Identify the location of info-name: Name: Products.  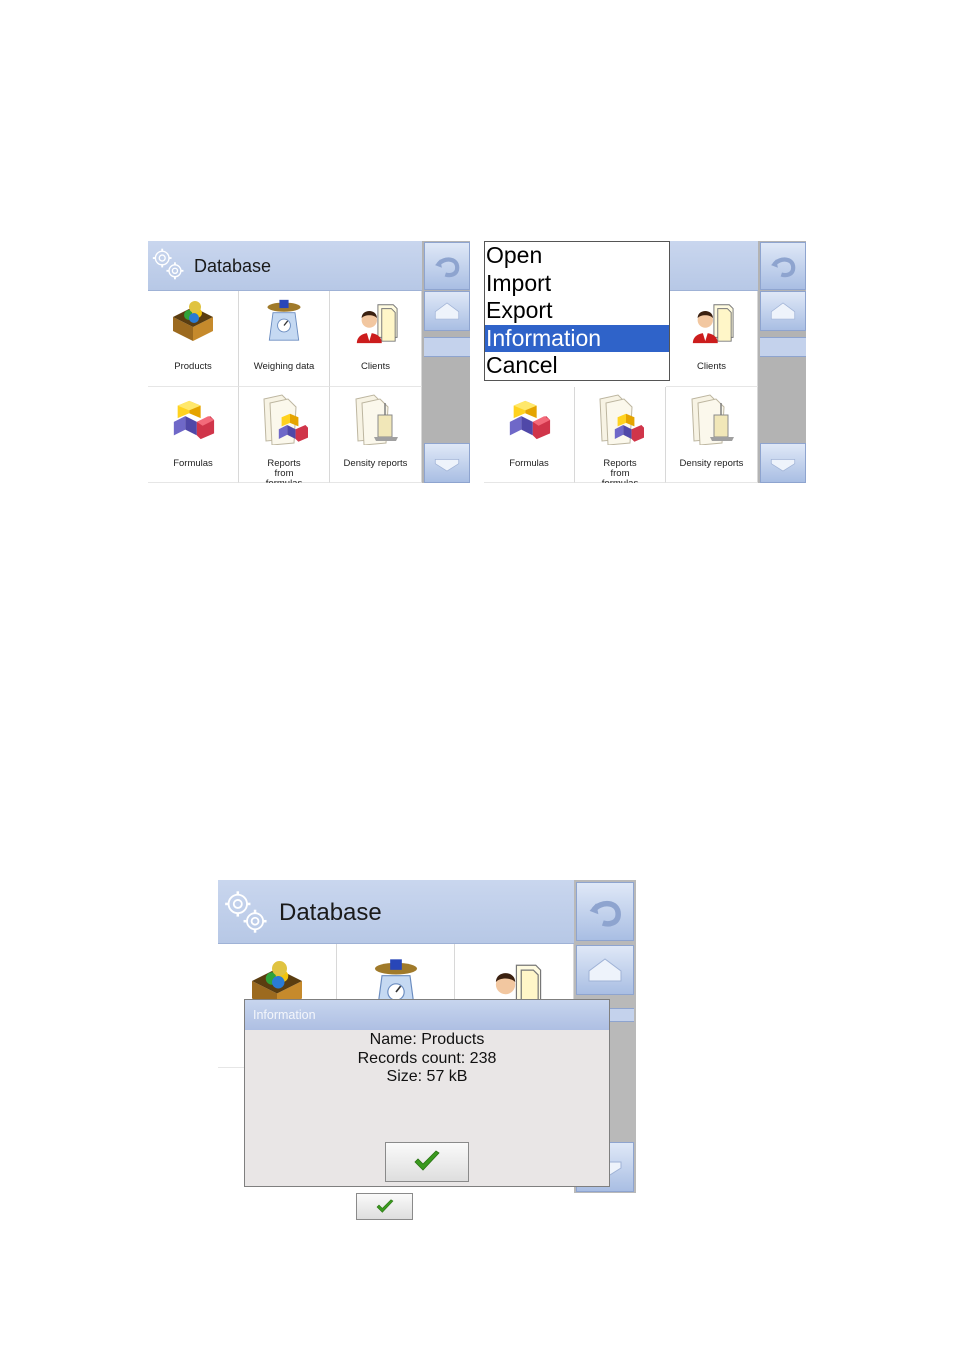
(427, 1039).